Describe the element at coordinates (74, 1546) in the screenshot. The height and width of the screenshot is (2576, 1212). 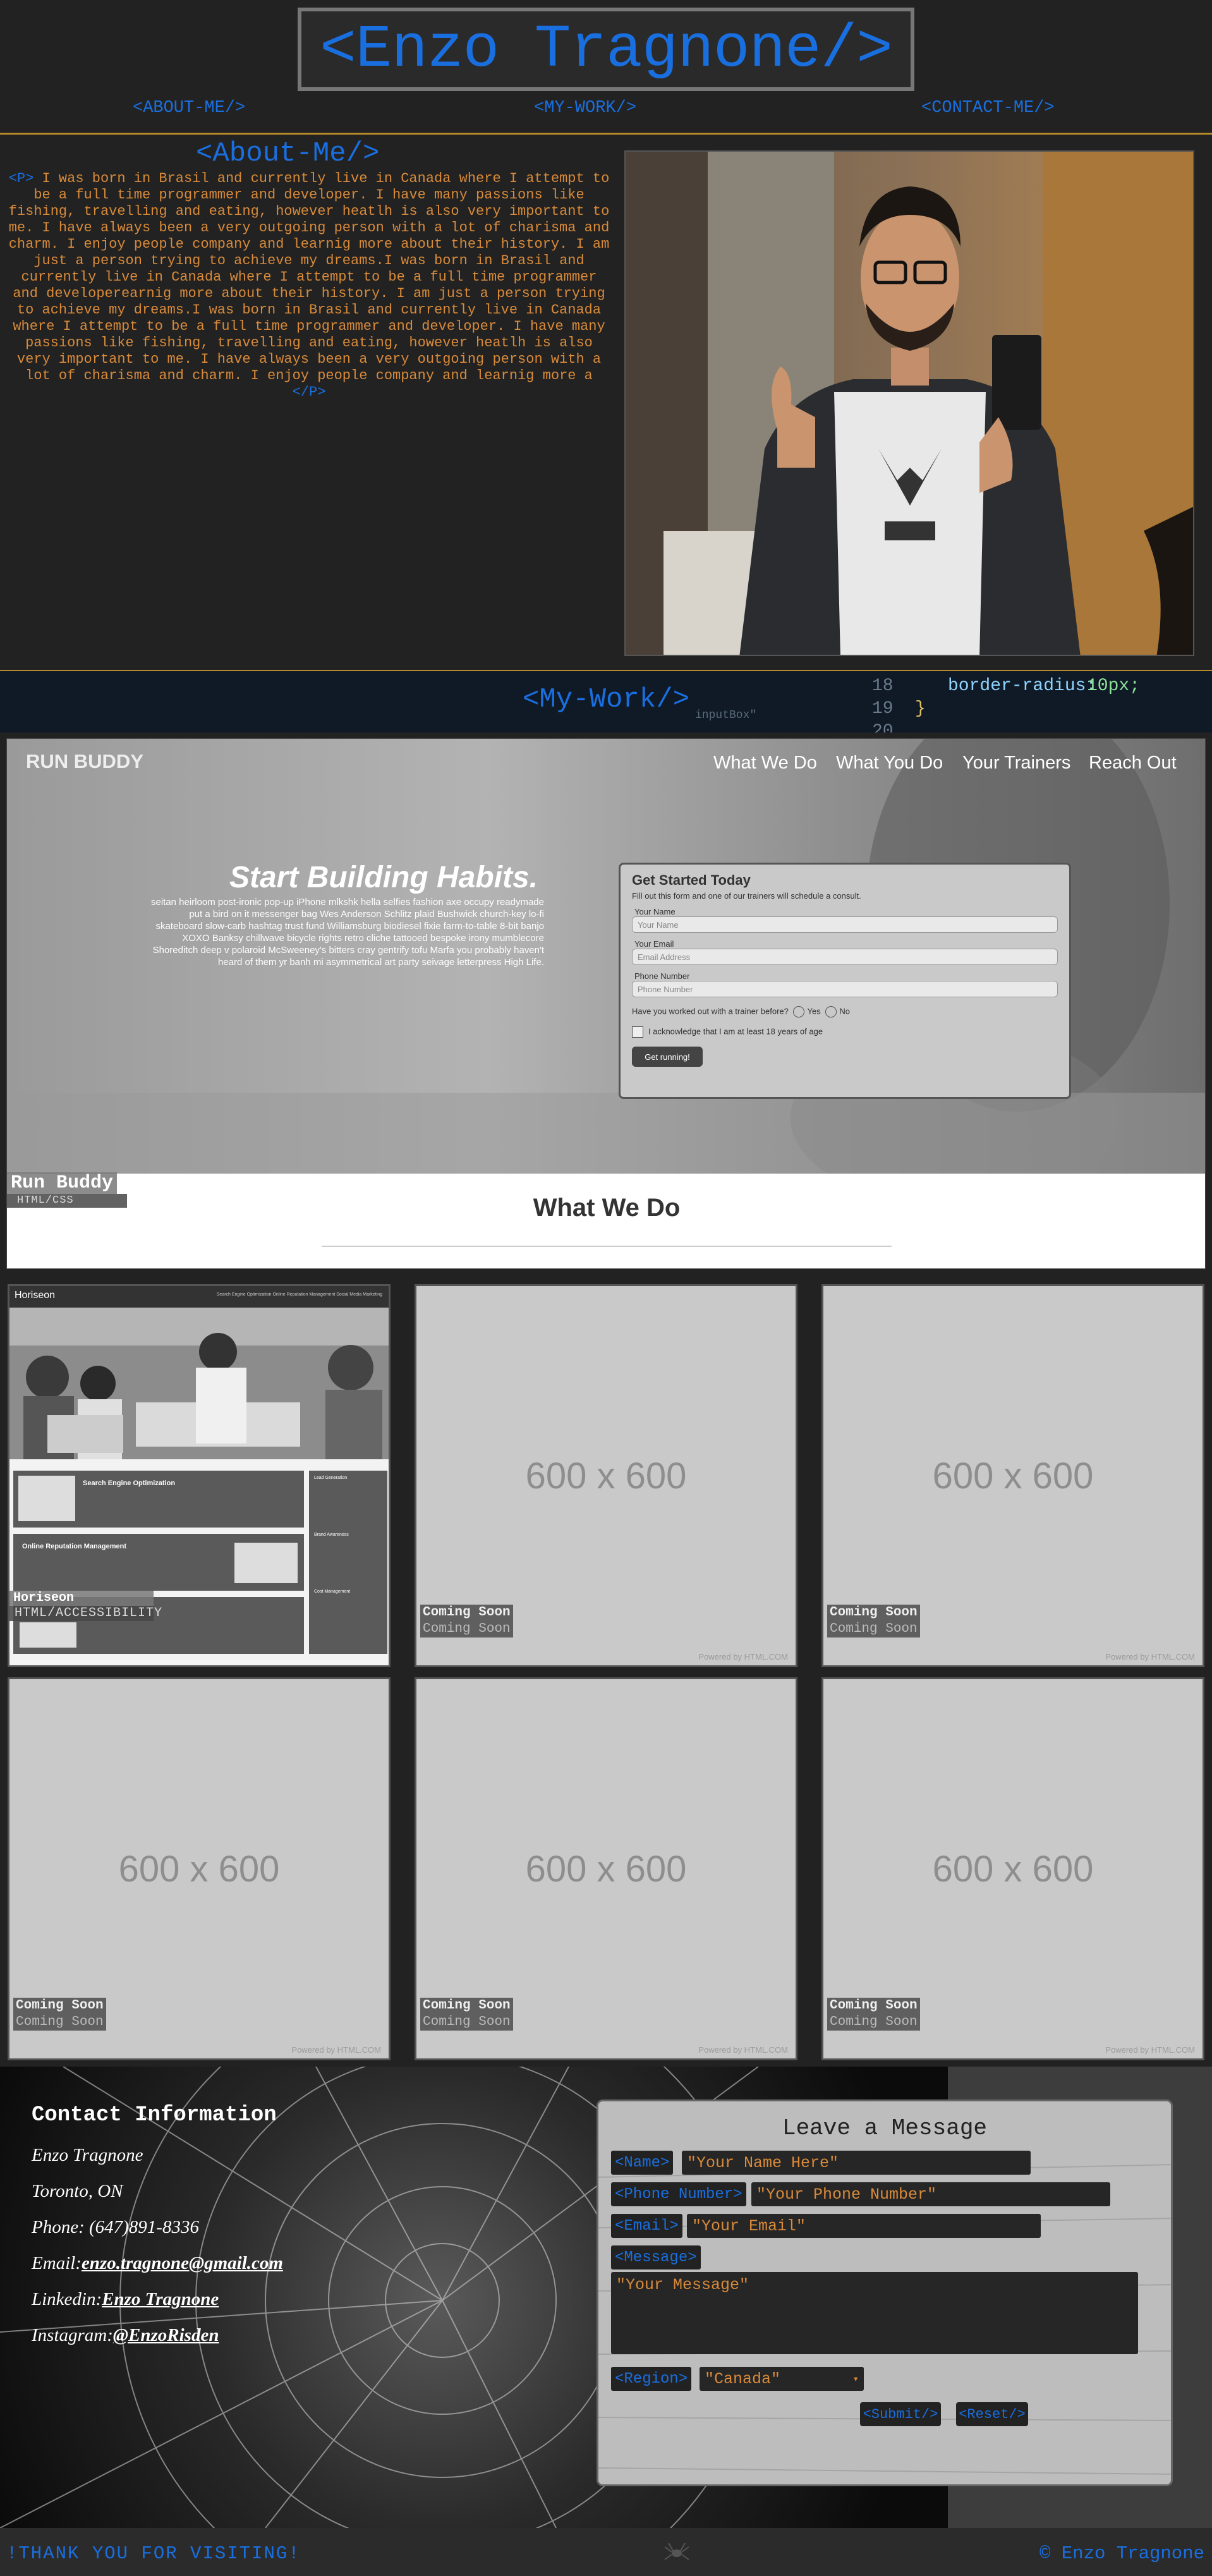
I see `horiseon-orm-title: Online Reputation Management` at that location.